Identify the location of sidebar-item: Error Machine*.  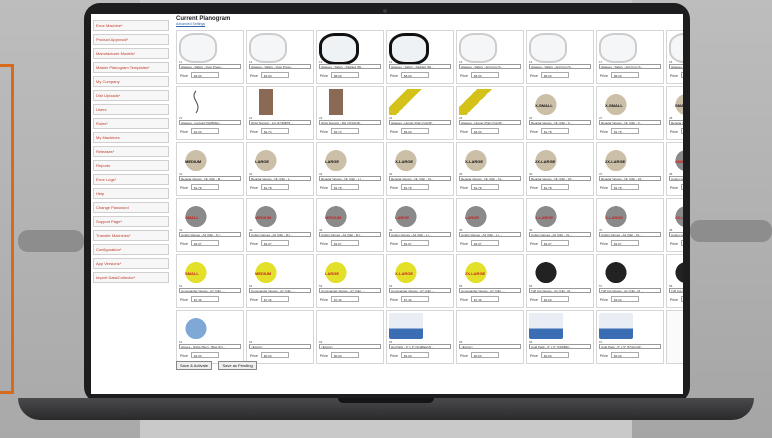
(131, 25).